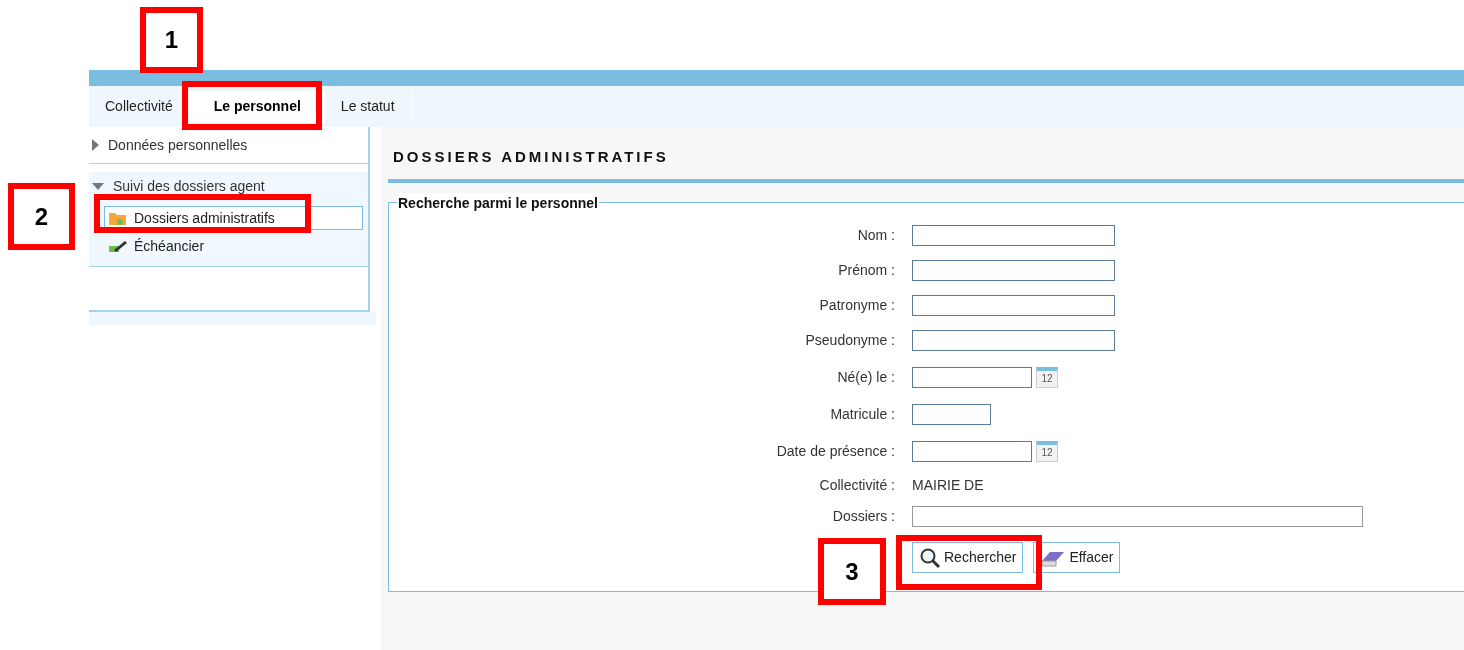 This screenshot has width=1464, height=650. I want to click on field-label: Collectivité :, so click(856, 485).